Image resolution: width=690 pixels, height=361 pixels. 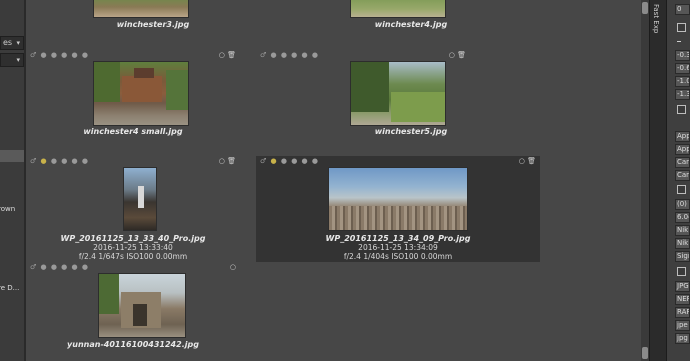 What do you see at coordinates (645, 353) in the screenshot?
I see `scrollbar-thumb-bottom` at bounding box center [645, 353].